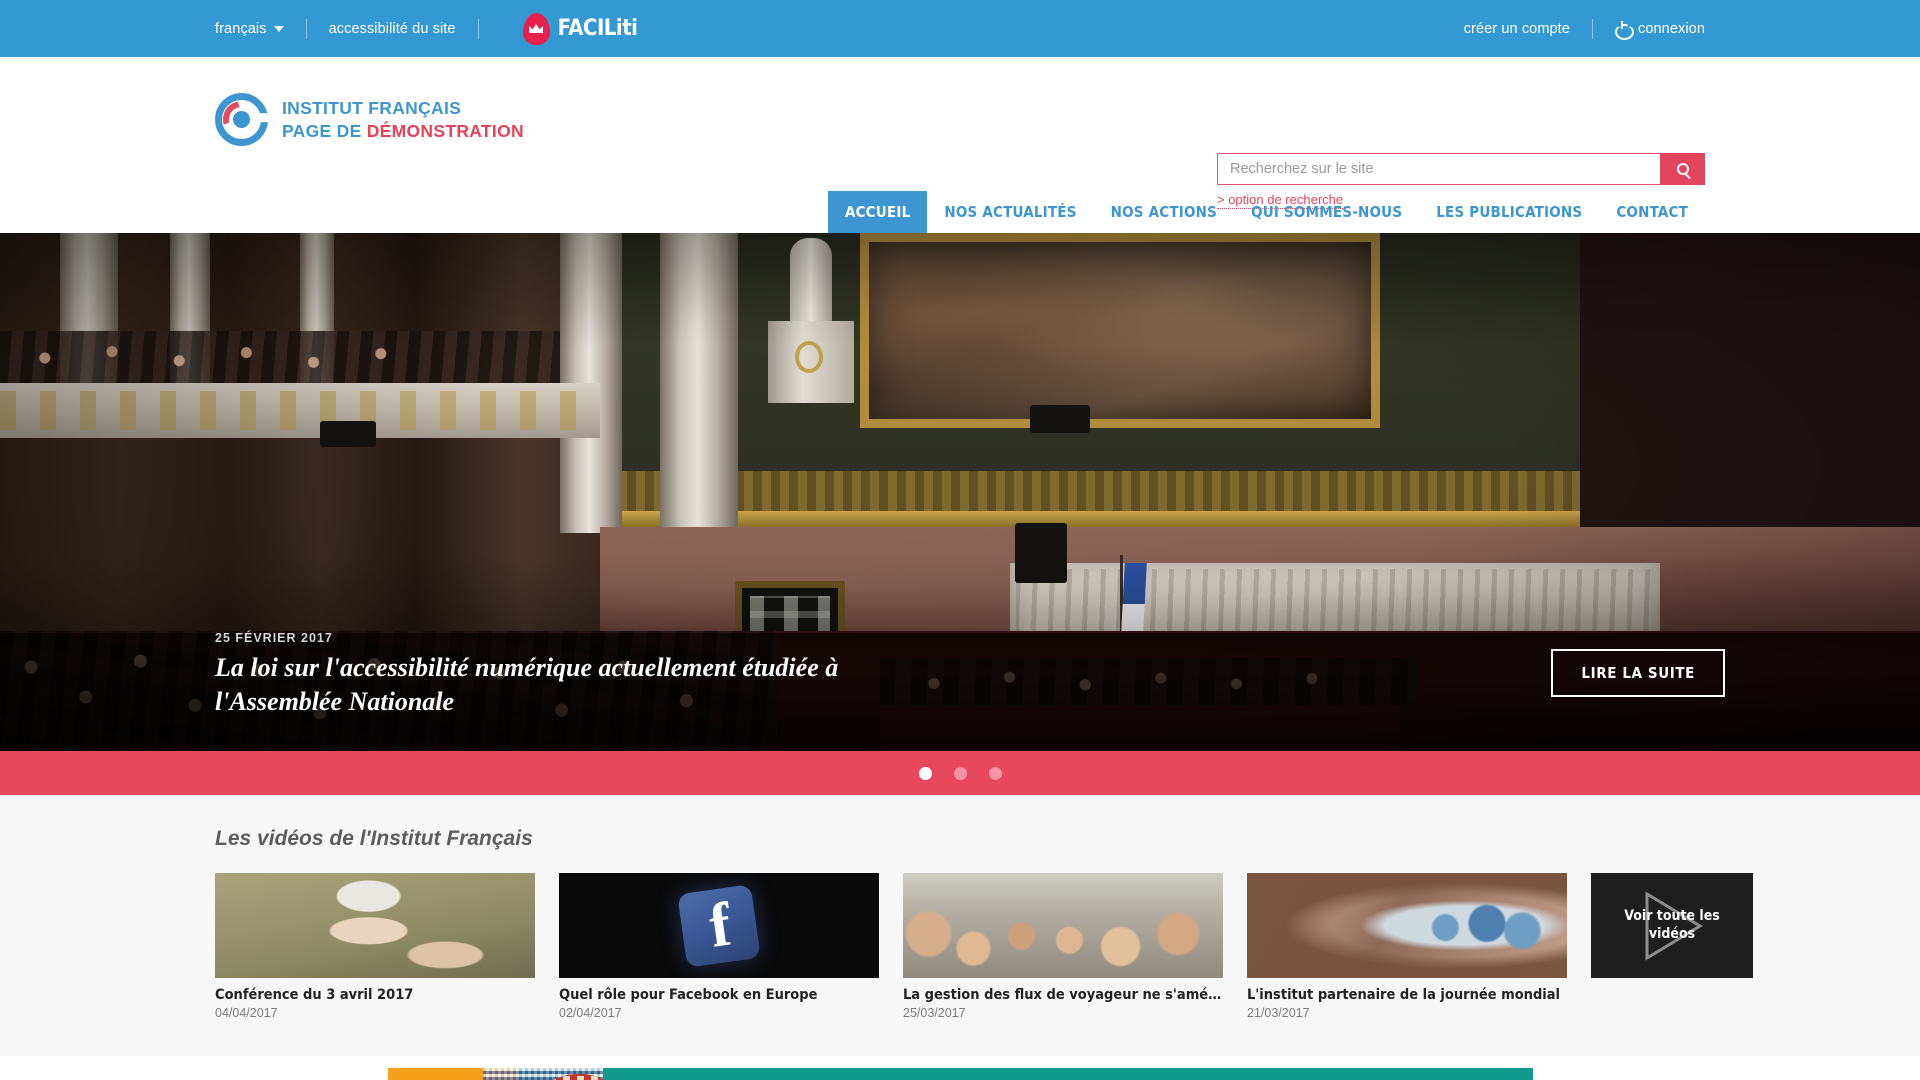 The image size is (1920, 1080). What do you see at coordinates (403, 131) in the screenshot?
I see `brand-line-2: PAGE DE DÉMONSTRATION` at bounding box center [403, 131].